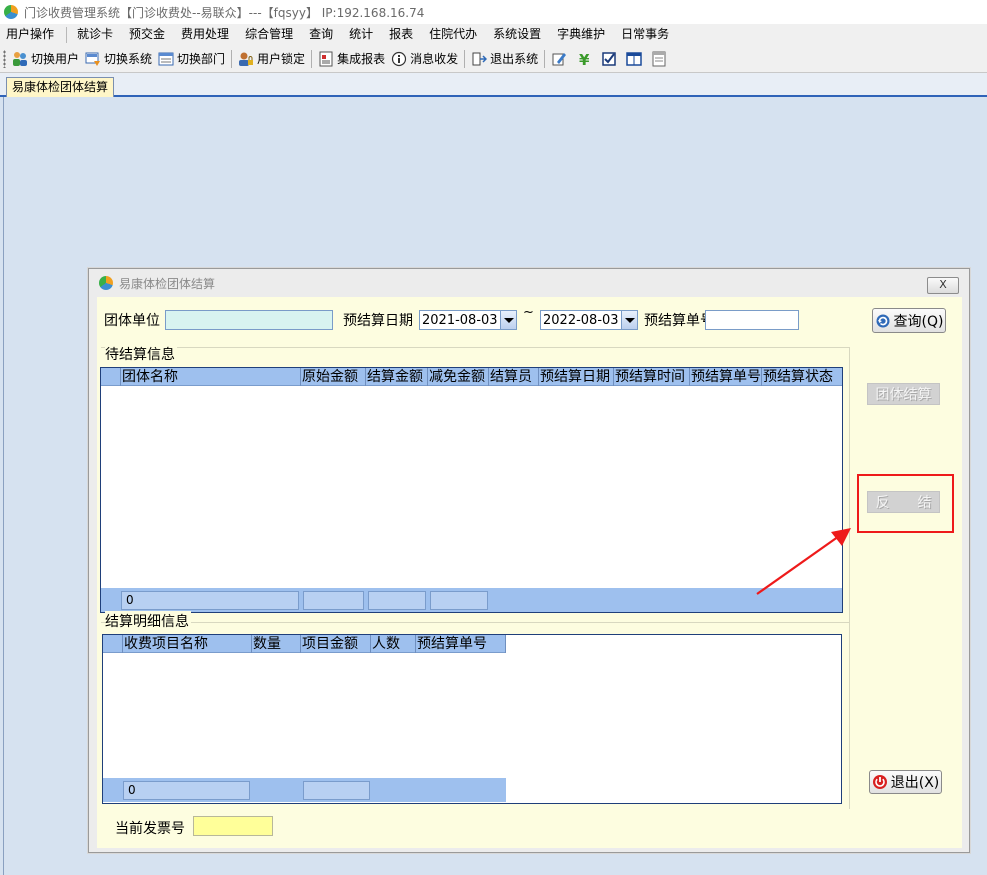 Image resolution: width=987 pixels, height=875 pixels. Describe the element at coordinates (32, 34) in the screenshot. I see `menu-user-ops: 用户操作` at that location.